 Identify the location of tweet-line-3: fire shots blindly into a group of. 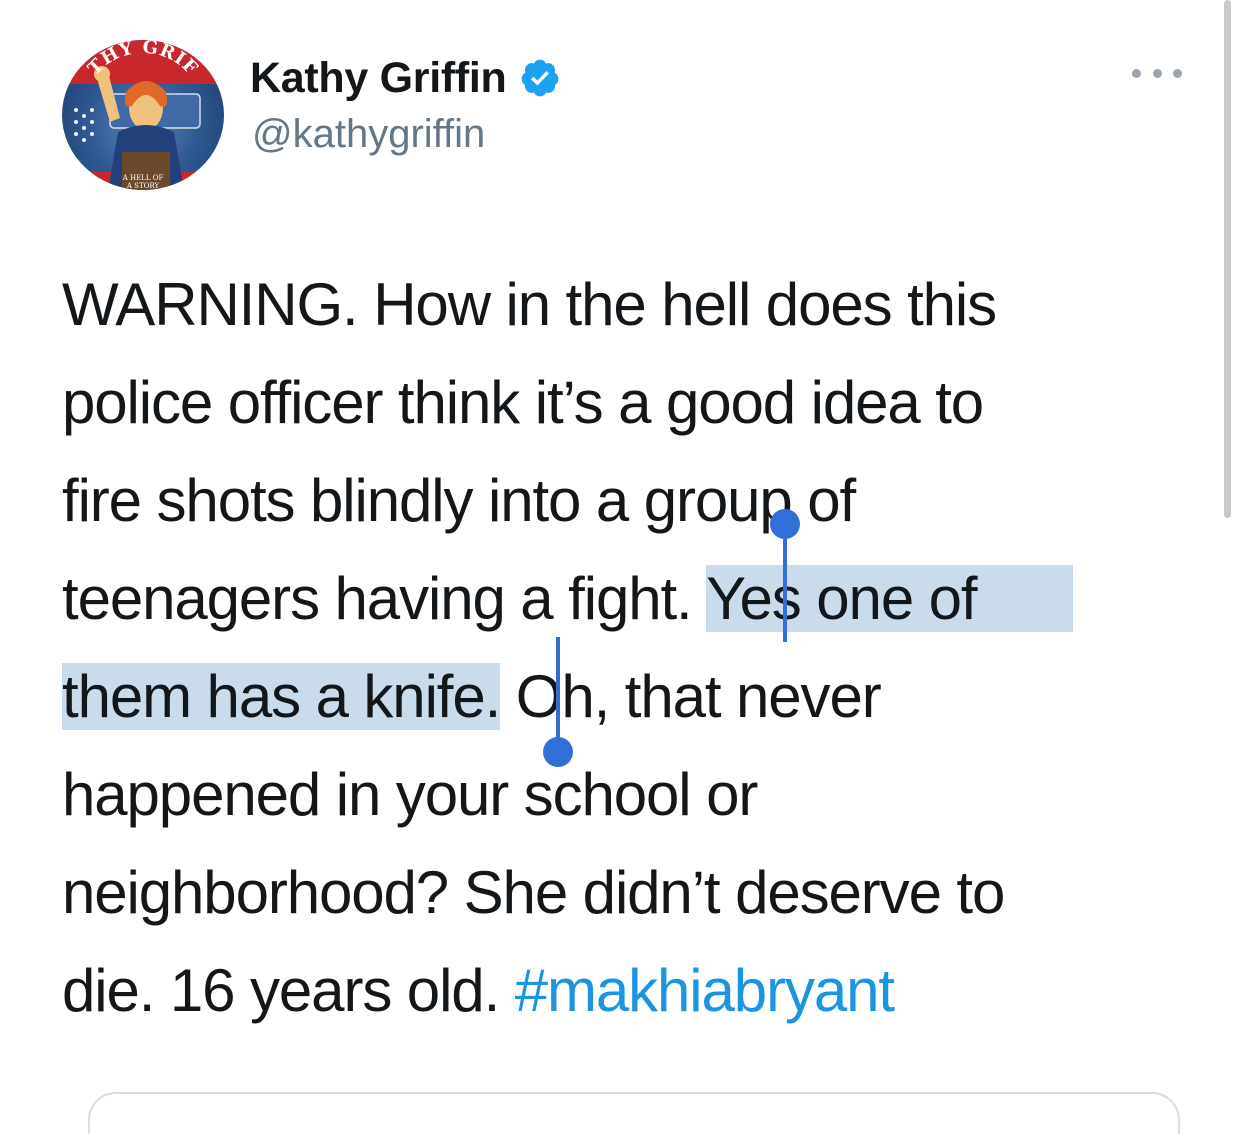
(459, 500).